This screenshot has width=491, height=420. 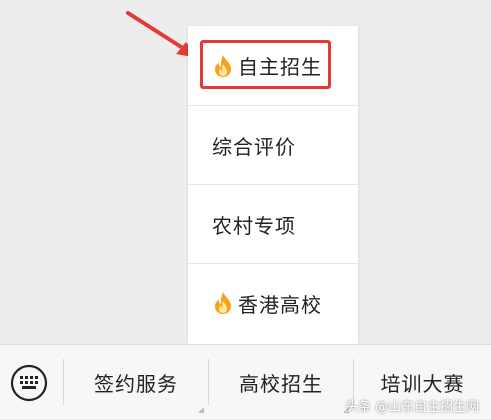 I want to click on menu-item-rural-program: 农村专项, so click(x=273, y=223).